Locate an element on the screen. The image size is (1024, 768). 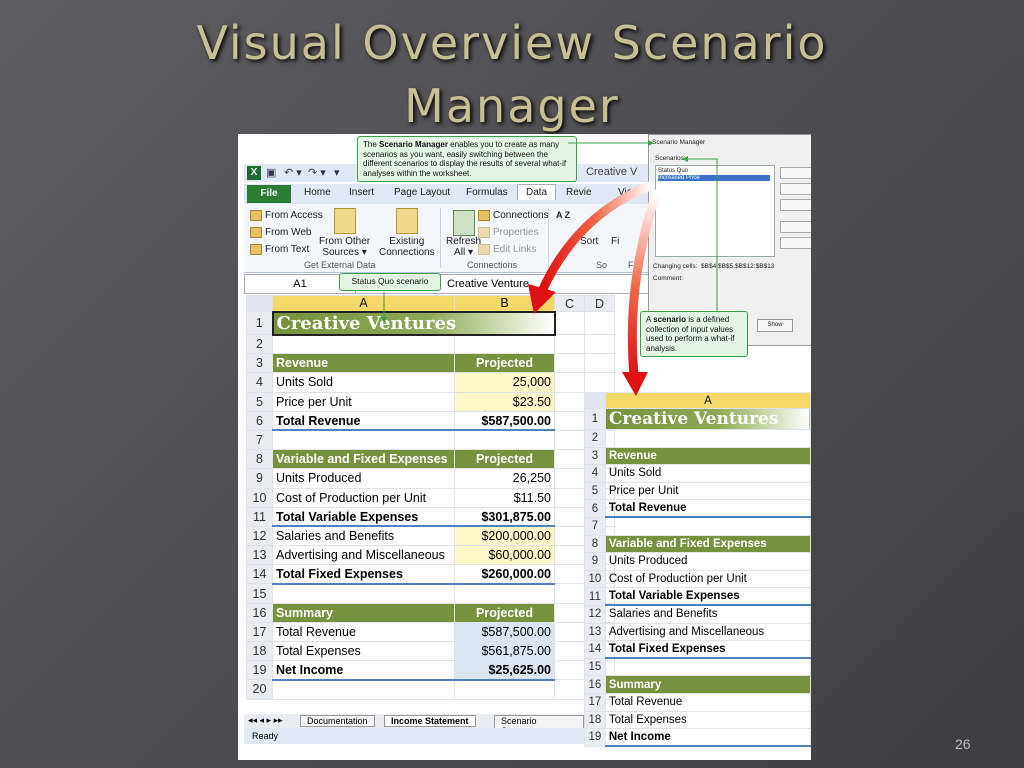
row-header: 9 is located at coordinates (259, 478).